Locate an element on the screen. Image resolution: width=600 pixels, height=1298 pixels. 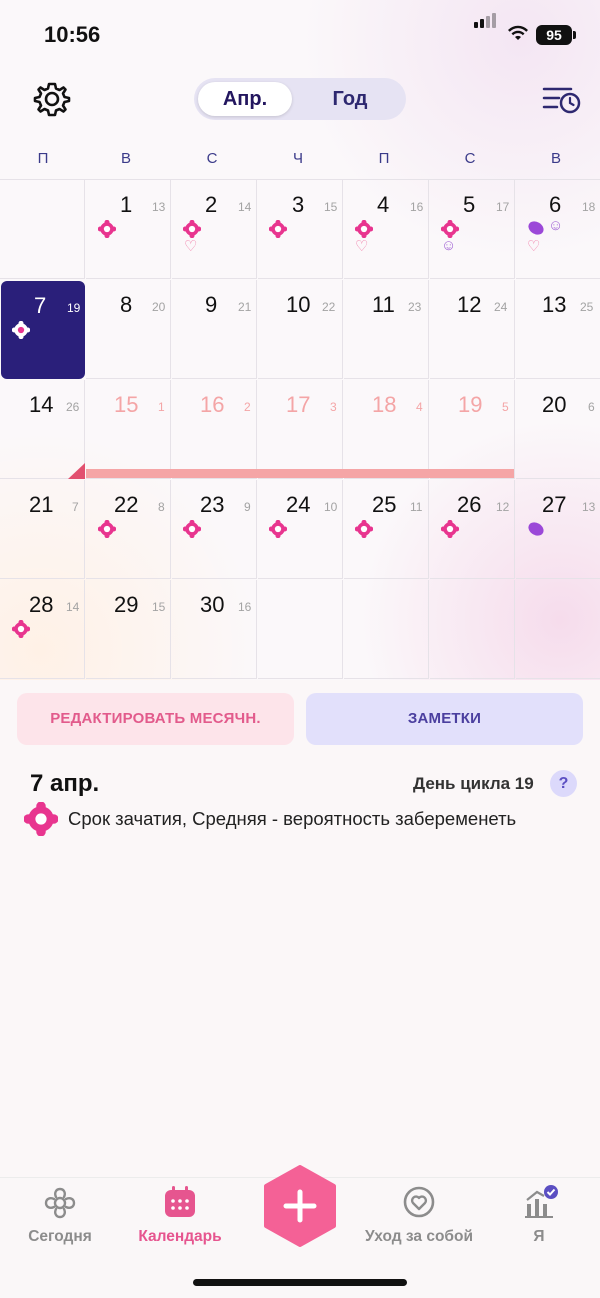
cycle-day-number: 16 is located at coordinates (245, 607).